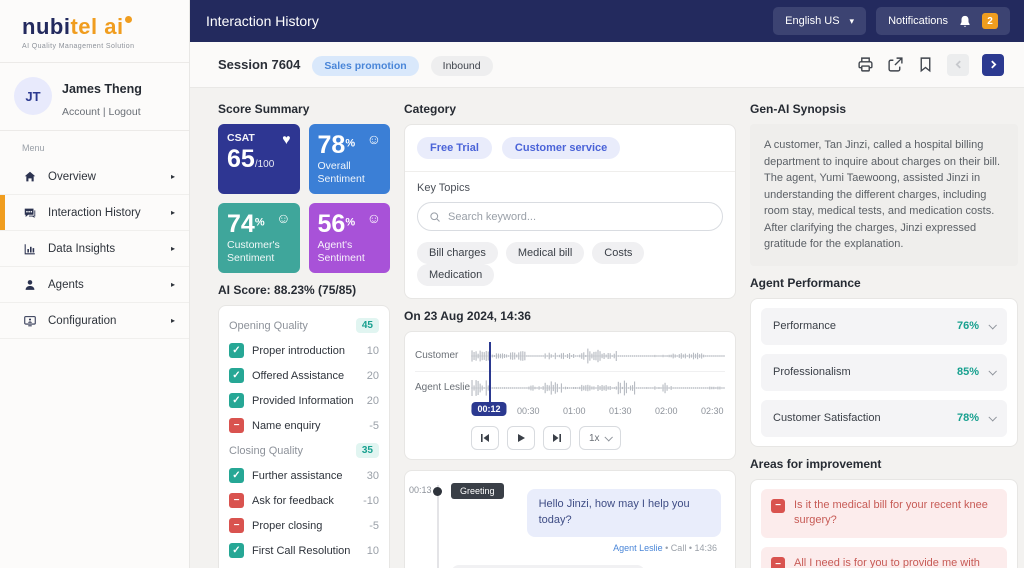  What do you see at coordinates (820, 21) in the screenshot?
I see `language-selector: English US ▾` at bounding box center [820, 21].